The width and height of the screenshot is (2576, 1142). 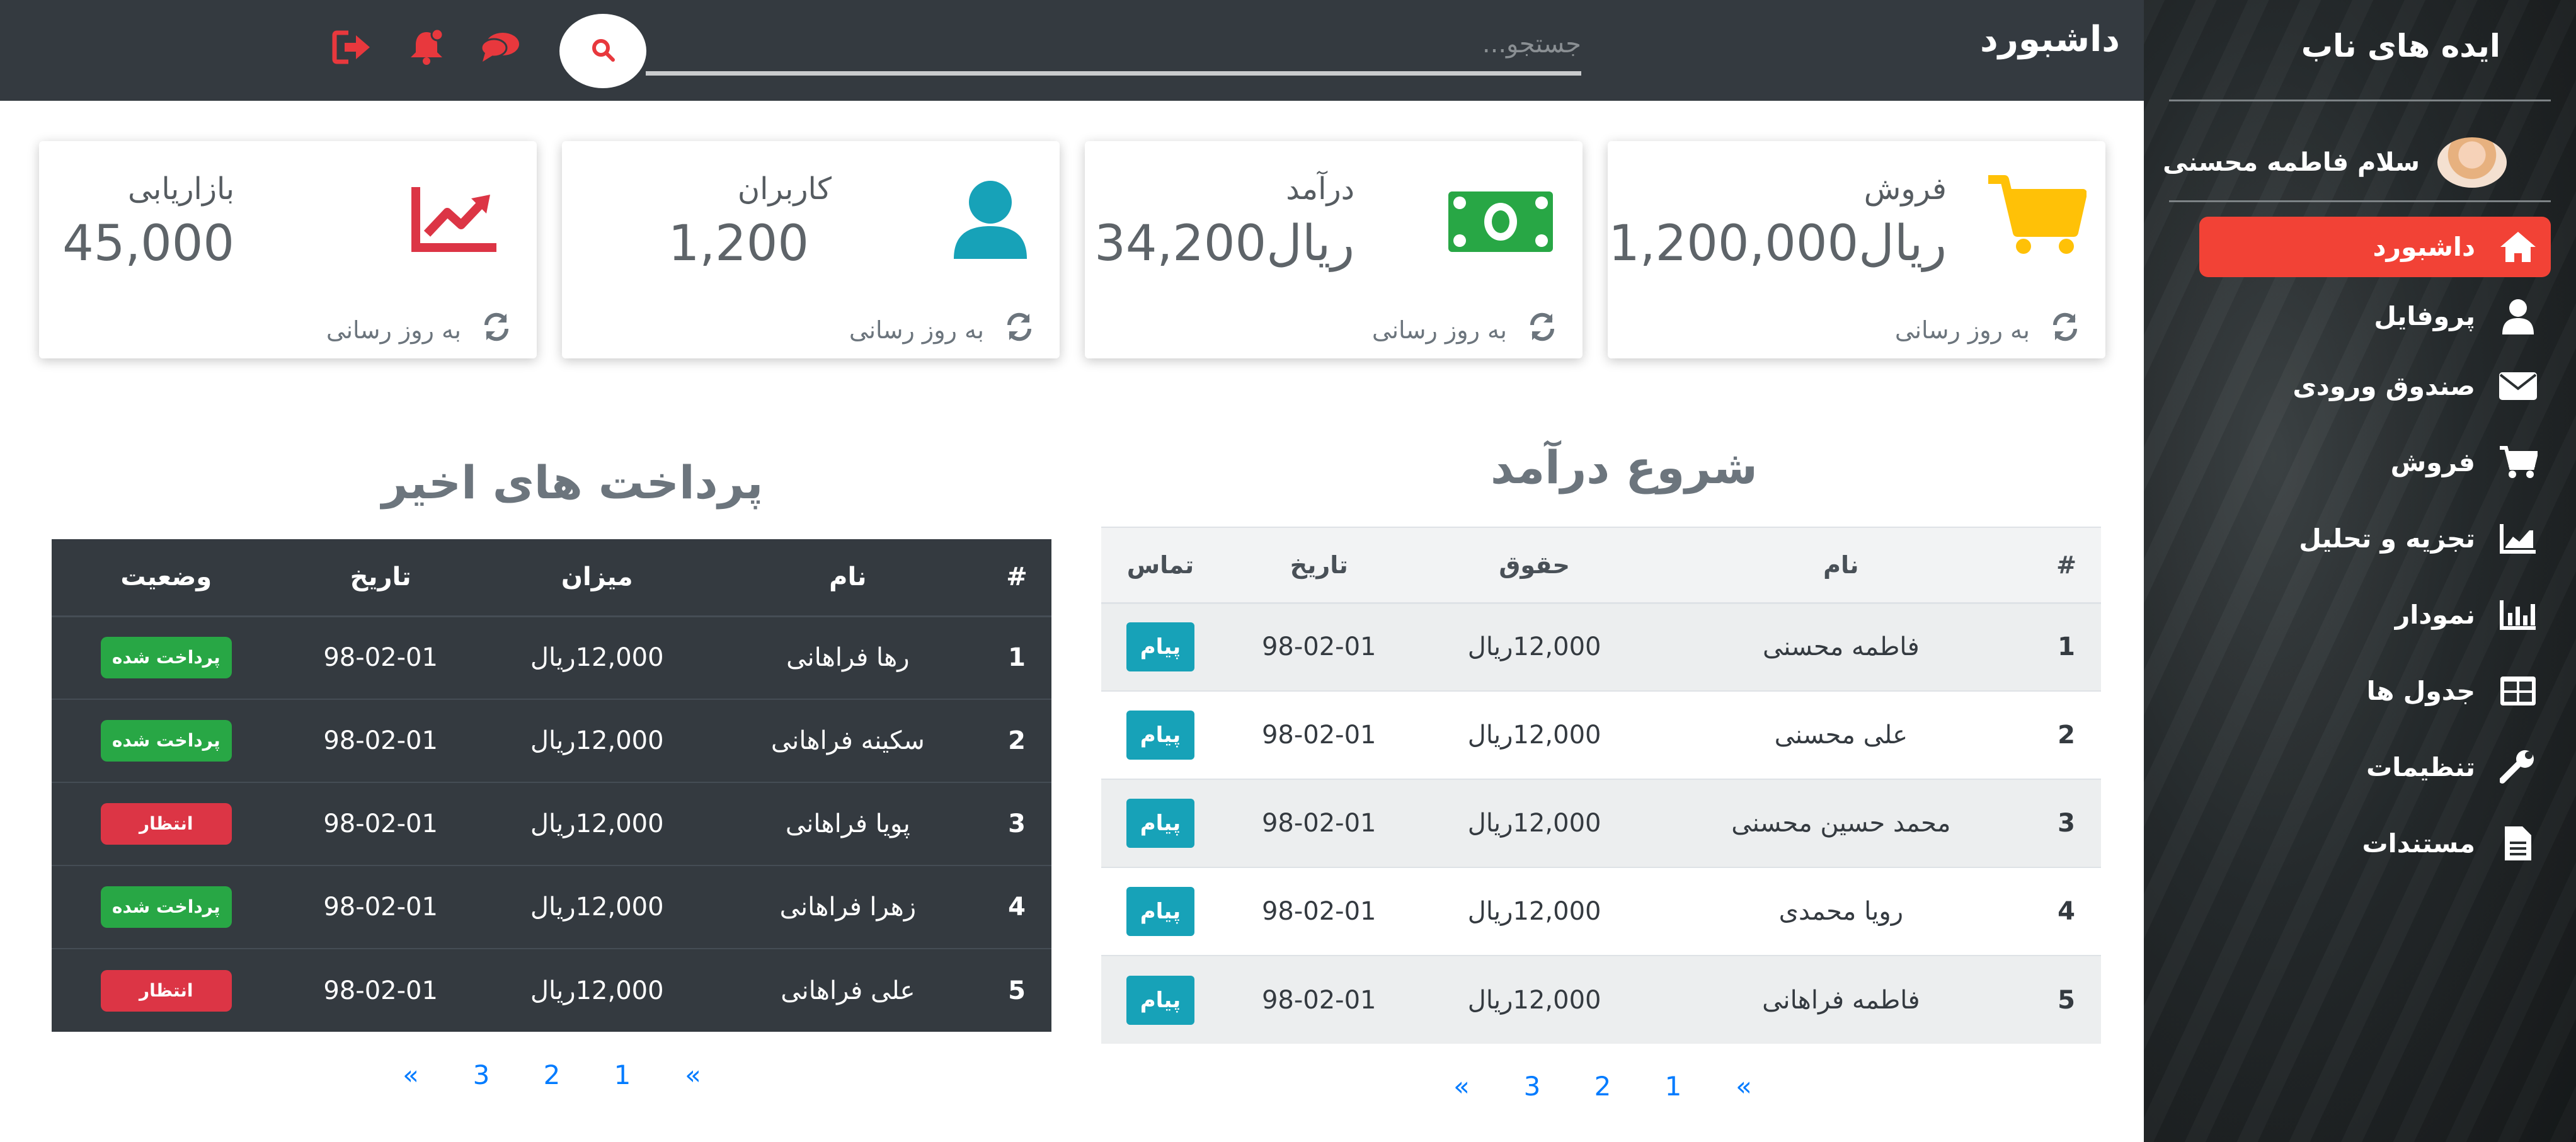 What do you see at coordinates (2518, 386) in the screenshot?
I see `envelope-icon` at bounding box center [2518, 386].